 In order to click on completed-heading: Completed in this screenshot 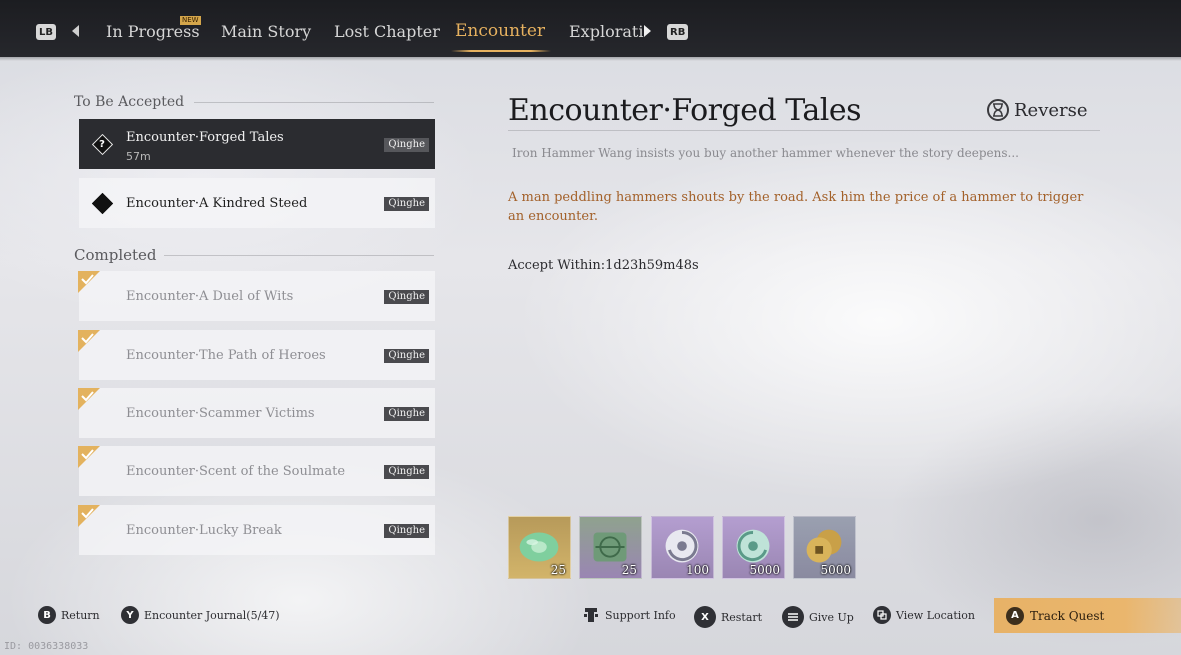, I will do `click(115, 255)`.